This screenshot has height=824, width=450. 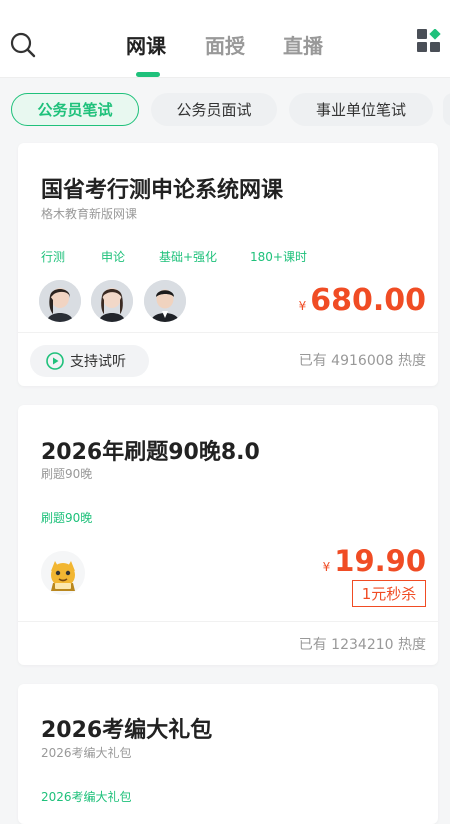 What do you see at coordinates (429, 41) in the screenshot?
I see `category-grid-icon` at bounding box center [429, 41].